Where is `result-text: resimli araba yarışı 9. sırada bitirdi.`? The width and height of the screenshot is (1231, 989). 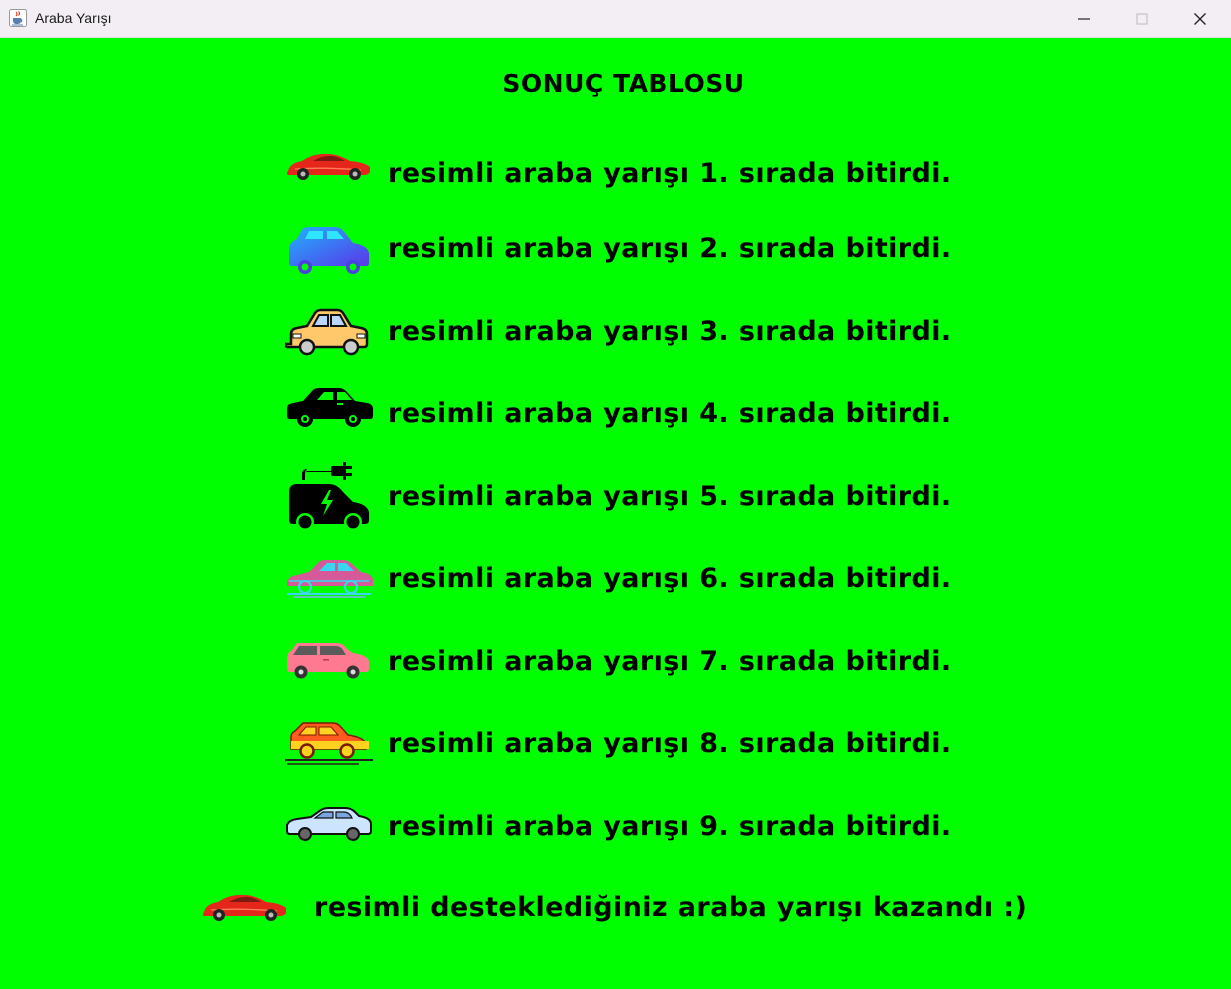 result-text: resimli araba yarışı 9. sırada bitirdi. is located at coordinates (670, 826).